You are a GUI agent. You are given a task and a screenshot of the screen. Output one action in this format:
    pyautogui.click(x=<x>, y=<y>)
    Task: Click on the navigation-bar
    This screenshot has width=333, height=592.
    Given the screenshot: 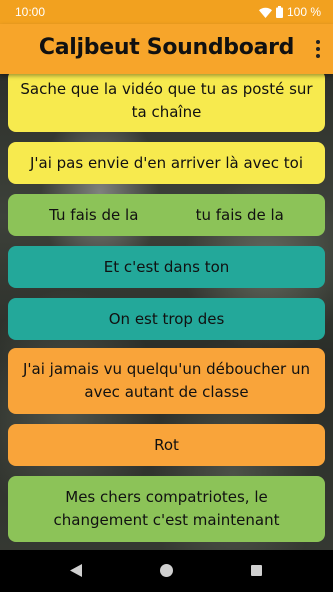 What is the action you would take?
    pyautogui.click(x=166, y=571)
    